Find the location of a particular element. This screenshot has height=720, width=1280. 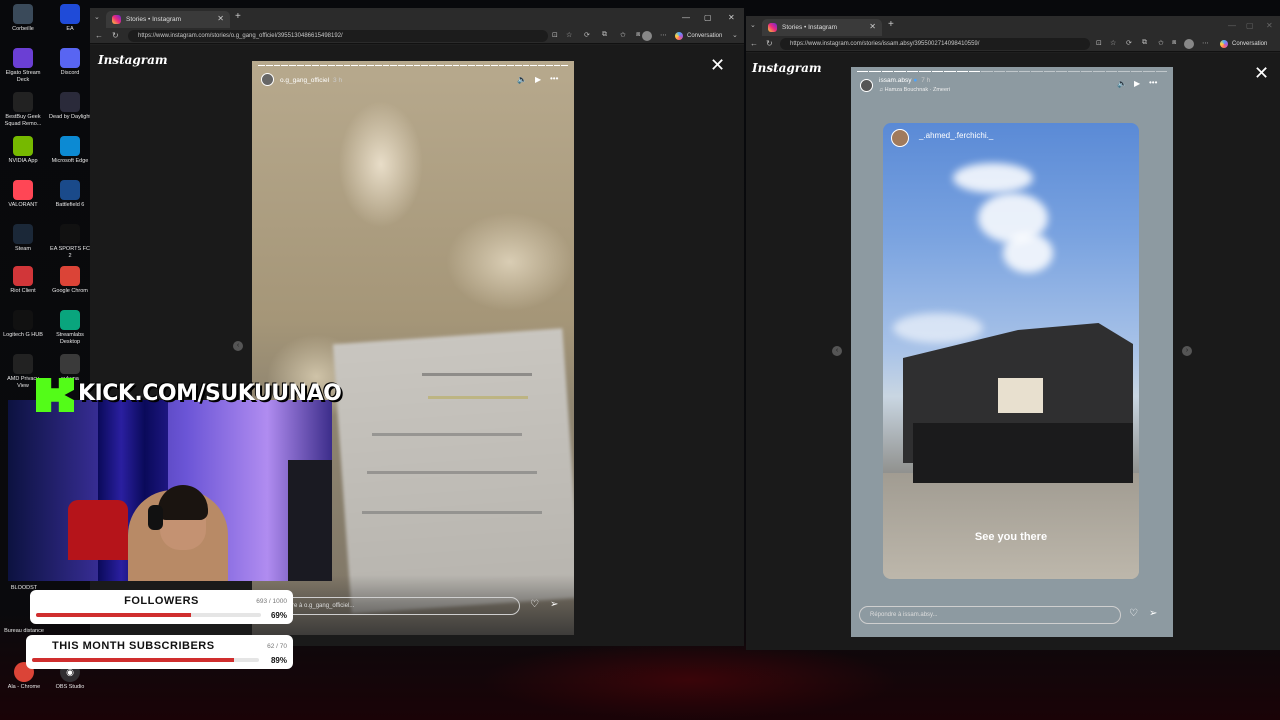

desktop-icon-bureau: Bureau distance is located at coordinates (24, 631).